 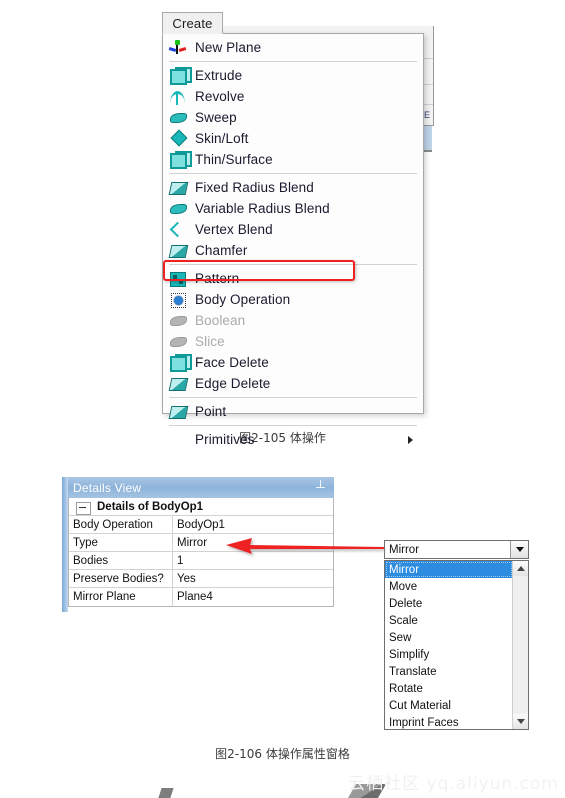 I want to click on property-name: Mirror Plane, so click(x=121, y=597).